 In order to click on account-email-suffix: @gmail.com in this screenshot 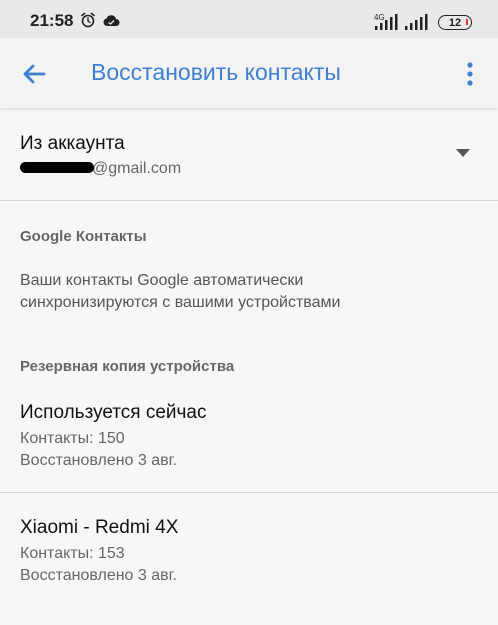, I will do `click(137, 168)`.